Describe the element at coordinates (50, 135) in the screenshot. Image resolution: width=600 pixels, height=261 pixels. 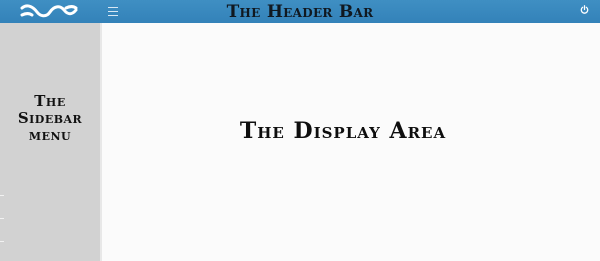
I see `sidebar-label-line: menu` at that location.